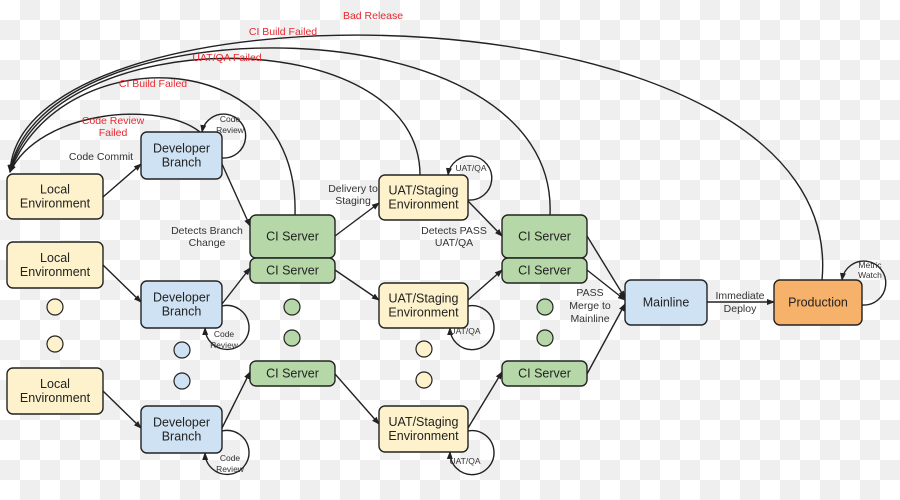 The width and height of the screenshot is (900, 500). I want to click on local3-to-dev3-arrow, so click(122, 409).